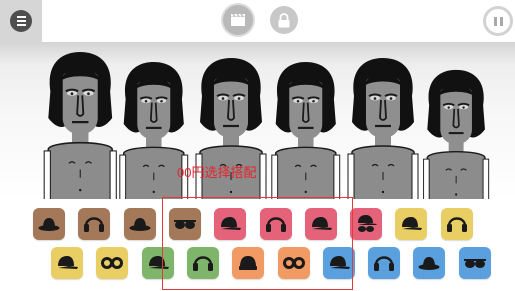 The height and width of the screenshot is (291, 515). I want to click on glasses-cap-icon, so click(366, 224).